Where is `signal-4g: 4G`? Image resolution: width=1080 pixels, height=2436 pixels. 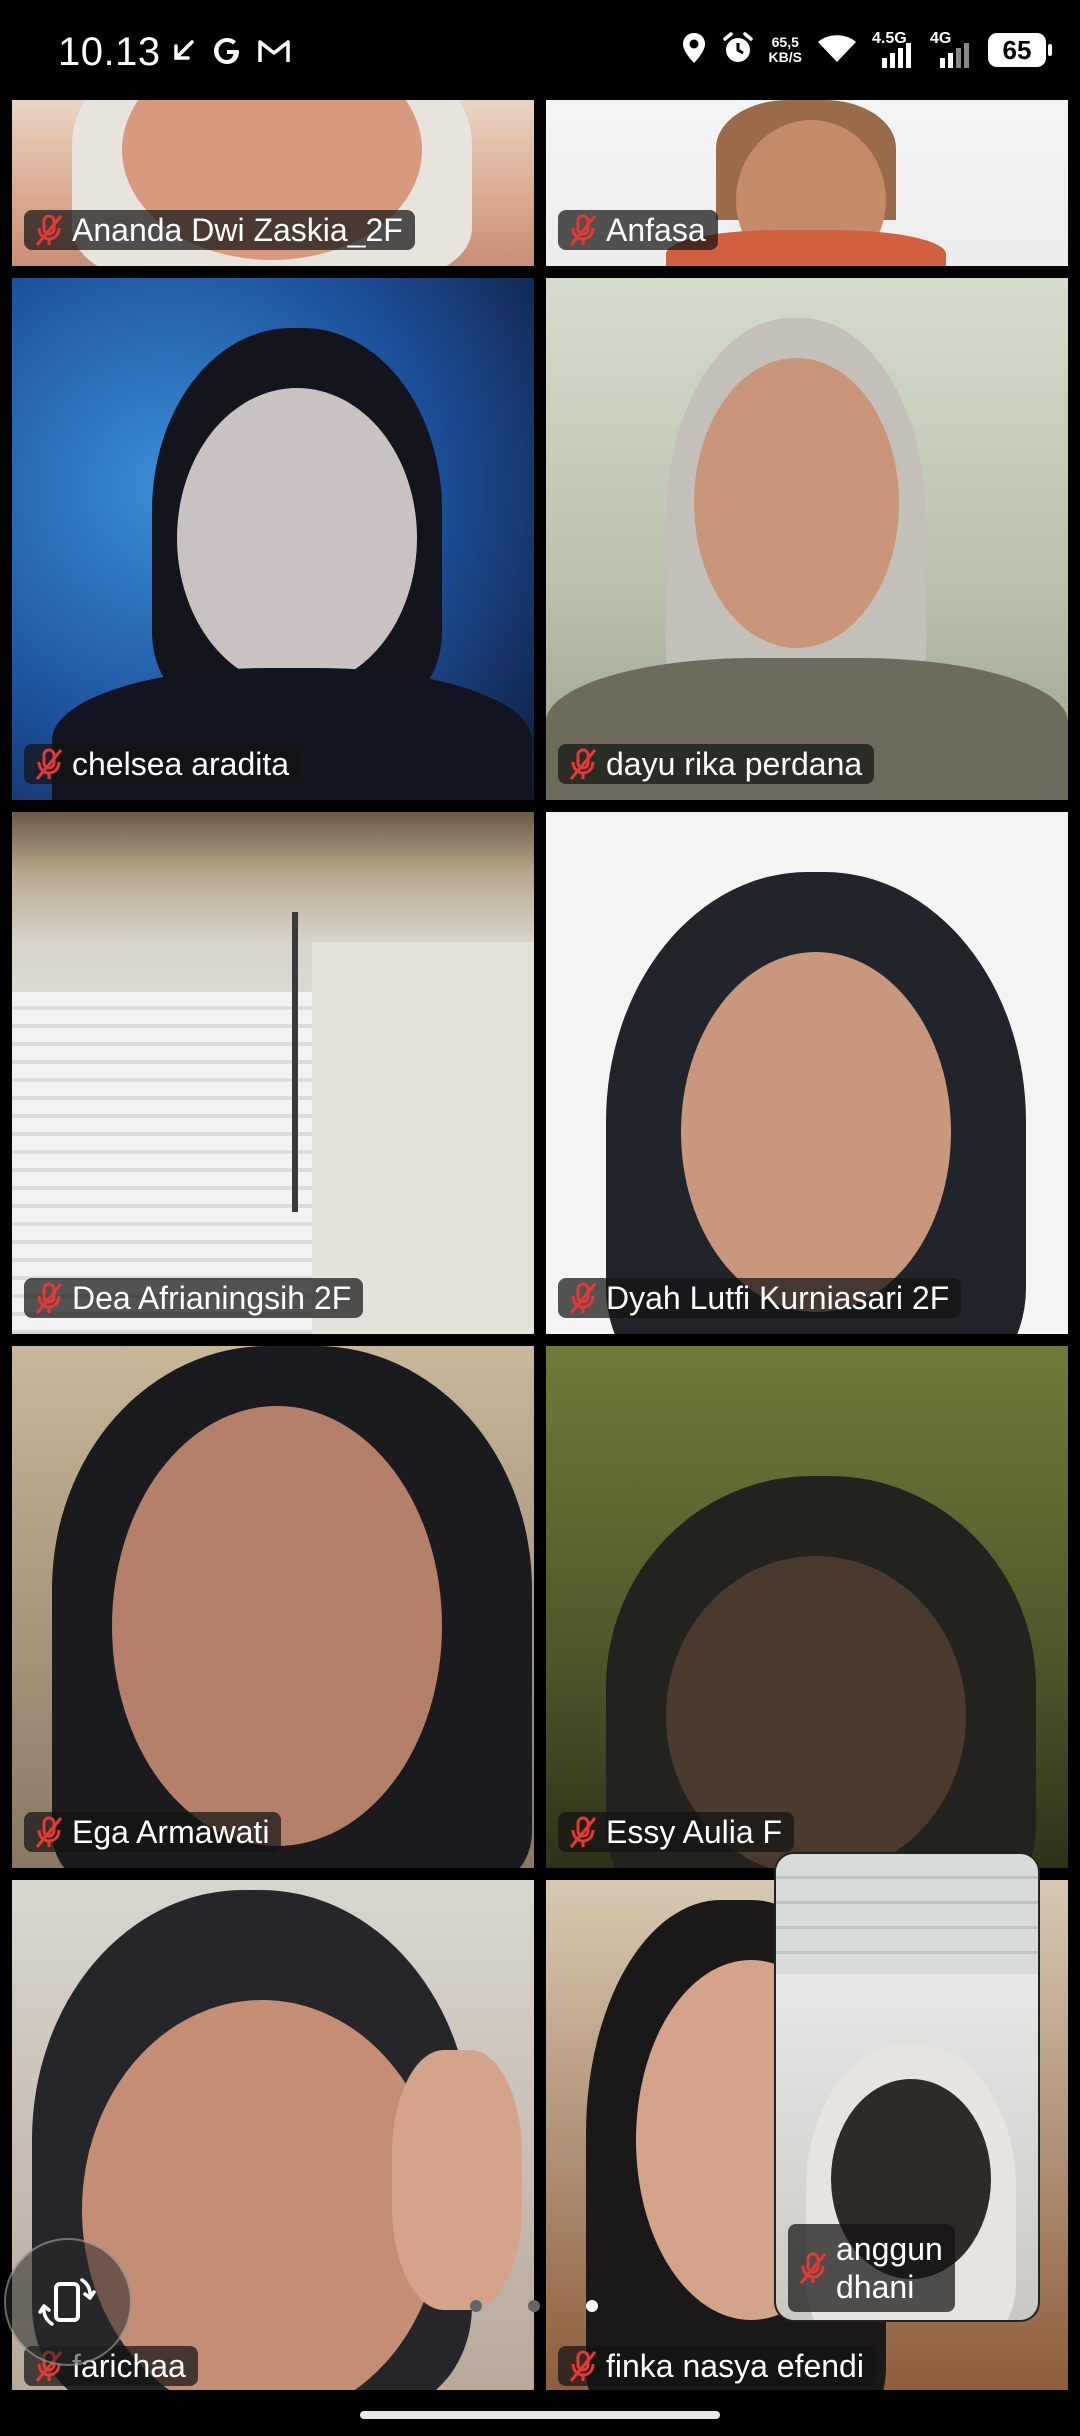
signal-4g: 4G is located at coordinates (952, 50).